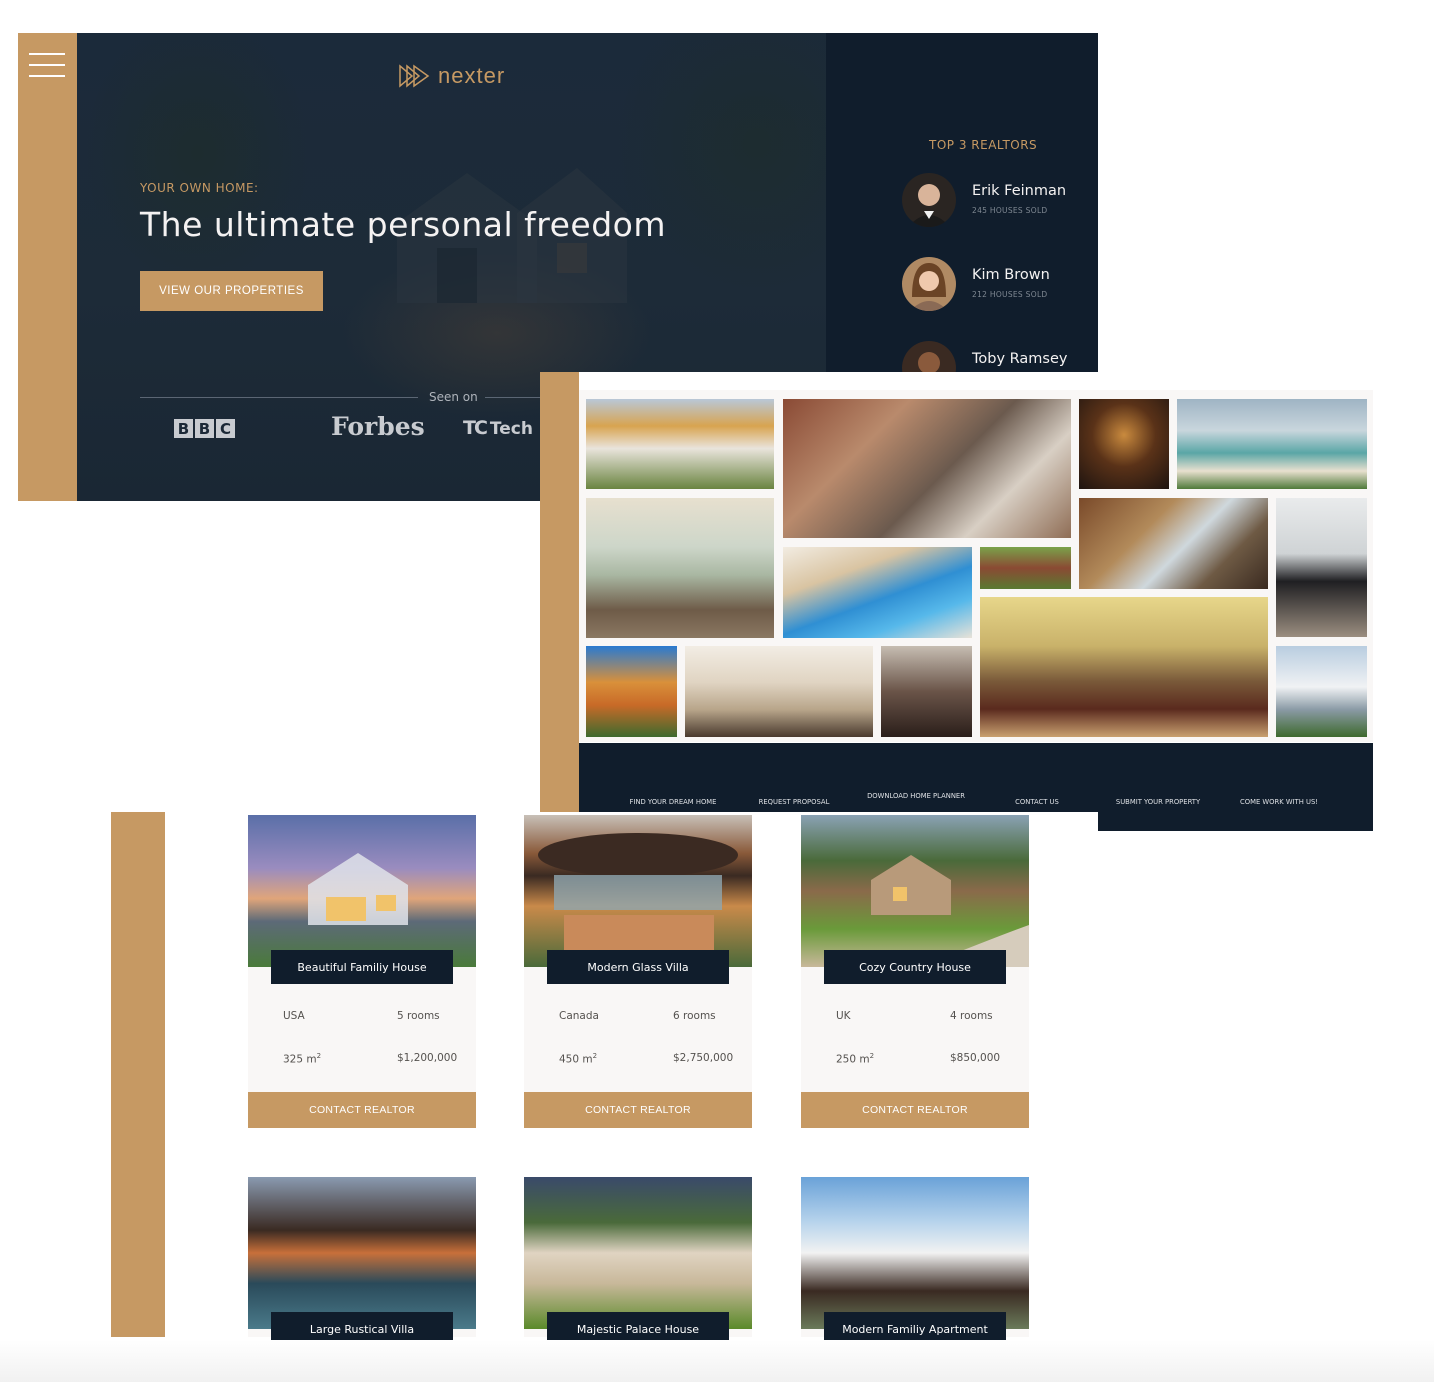 This screenshot has height=1382, width=1434. Describe the element at coordinates (916, 796) in the screenshot. I see `footer-link: DOWNLOAD HOME PLANNER` at that location.